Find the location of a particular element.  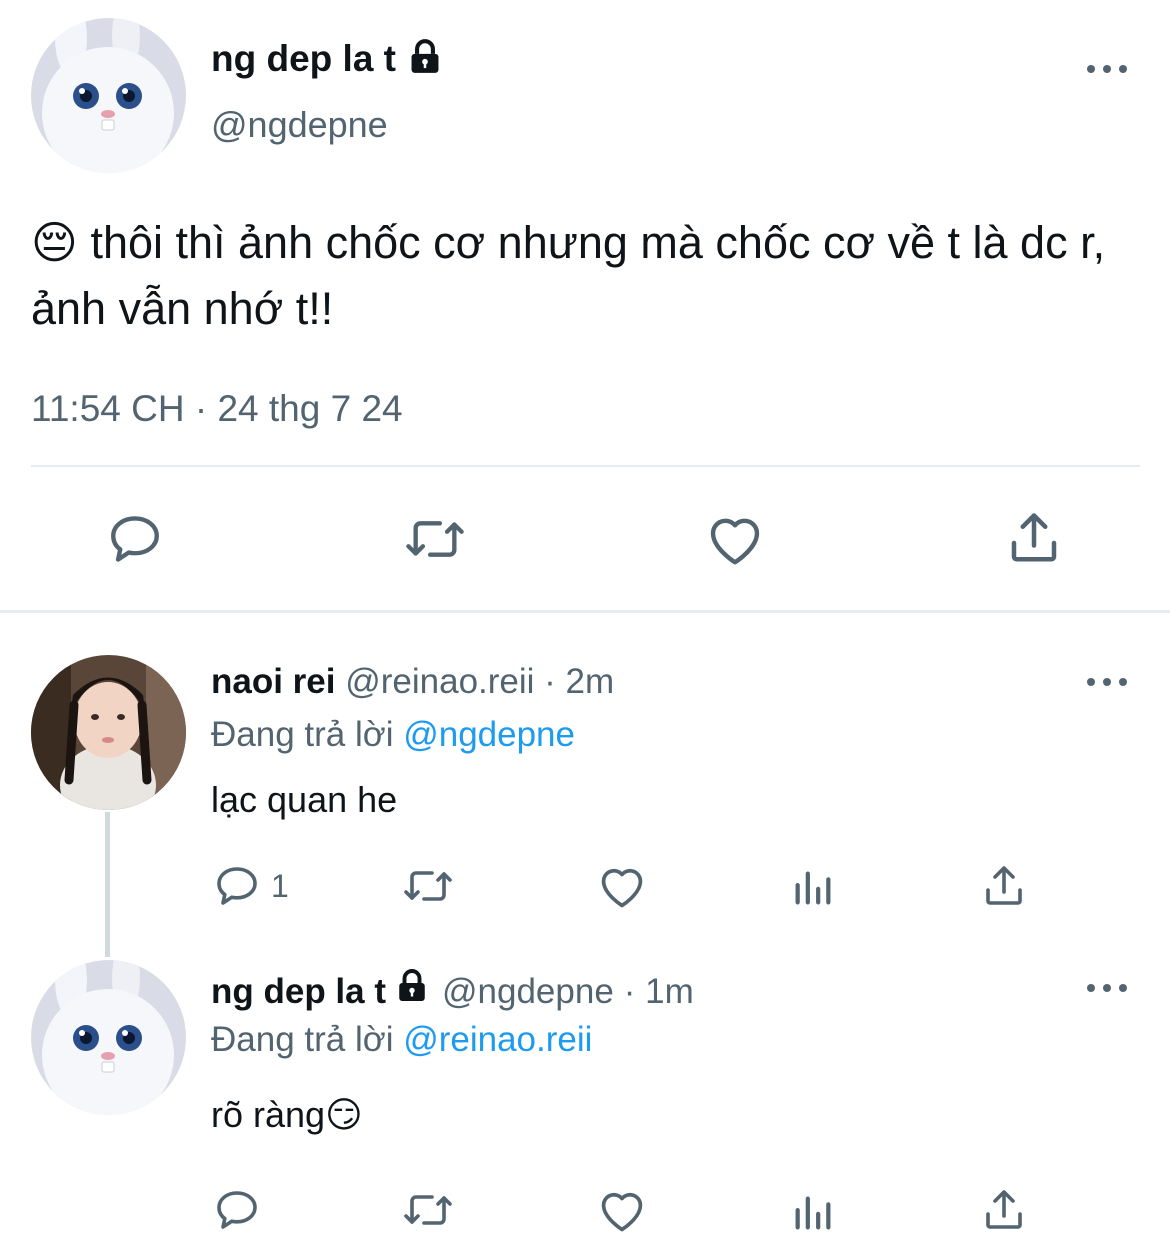

replying-to-line: Đang trả lời @ngdepne is located at coordinates (393, 735).